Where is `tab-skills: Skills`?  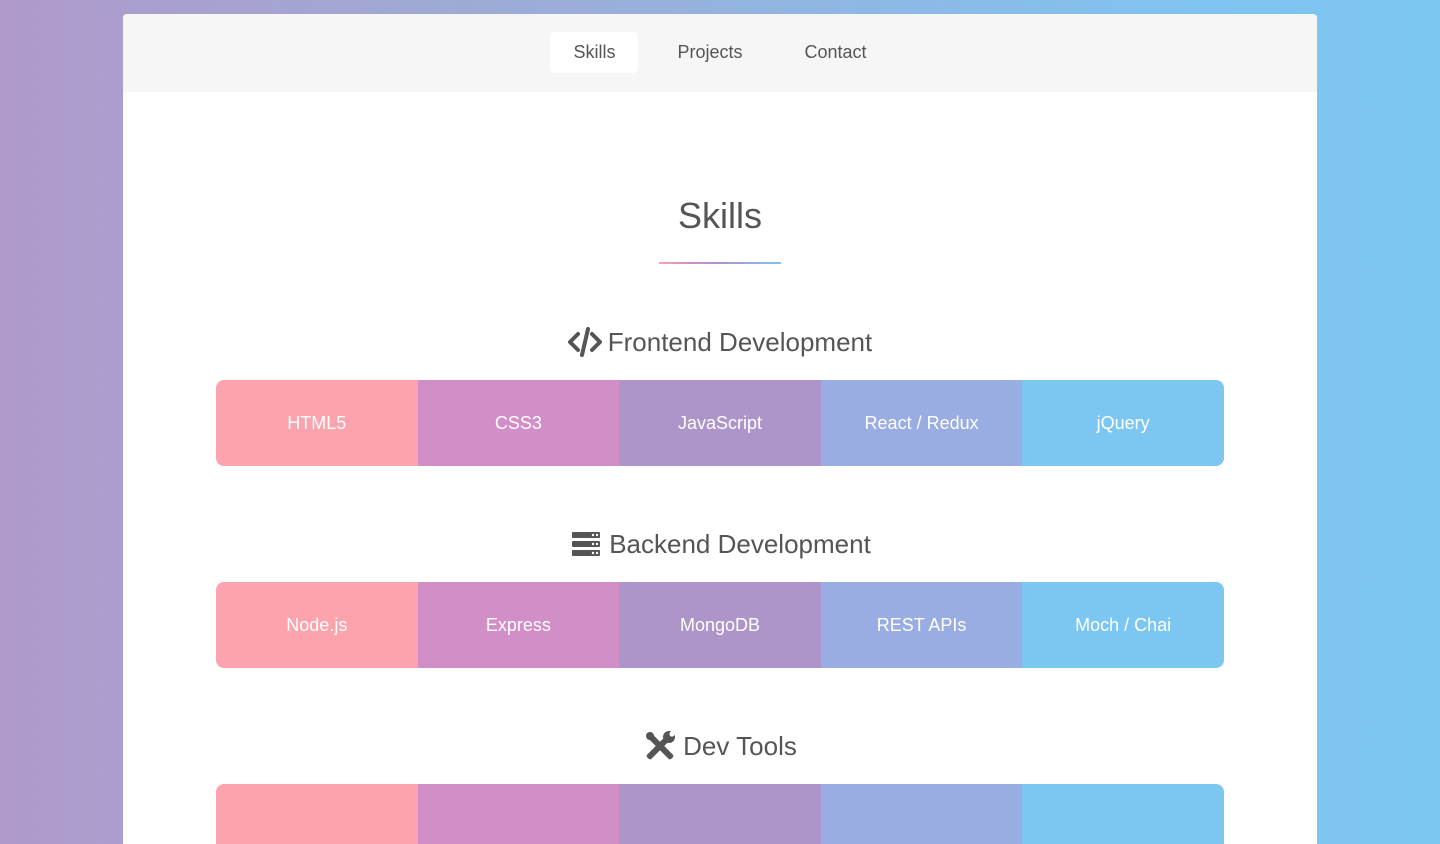 tab-skills: Skills is located at coordinates (594, 52).